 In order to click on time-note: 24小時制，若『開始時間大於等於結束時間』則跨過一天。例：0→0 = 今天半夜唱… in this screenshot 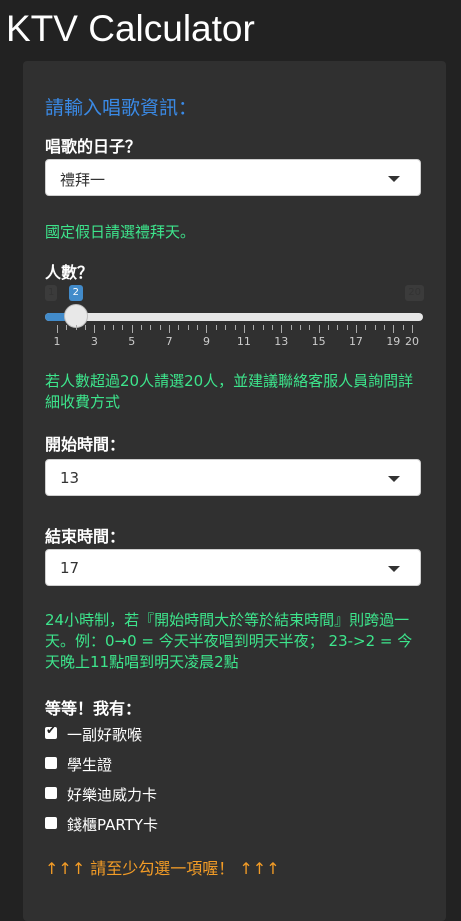, I will do `click(229, 641)`.